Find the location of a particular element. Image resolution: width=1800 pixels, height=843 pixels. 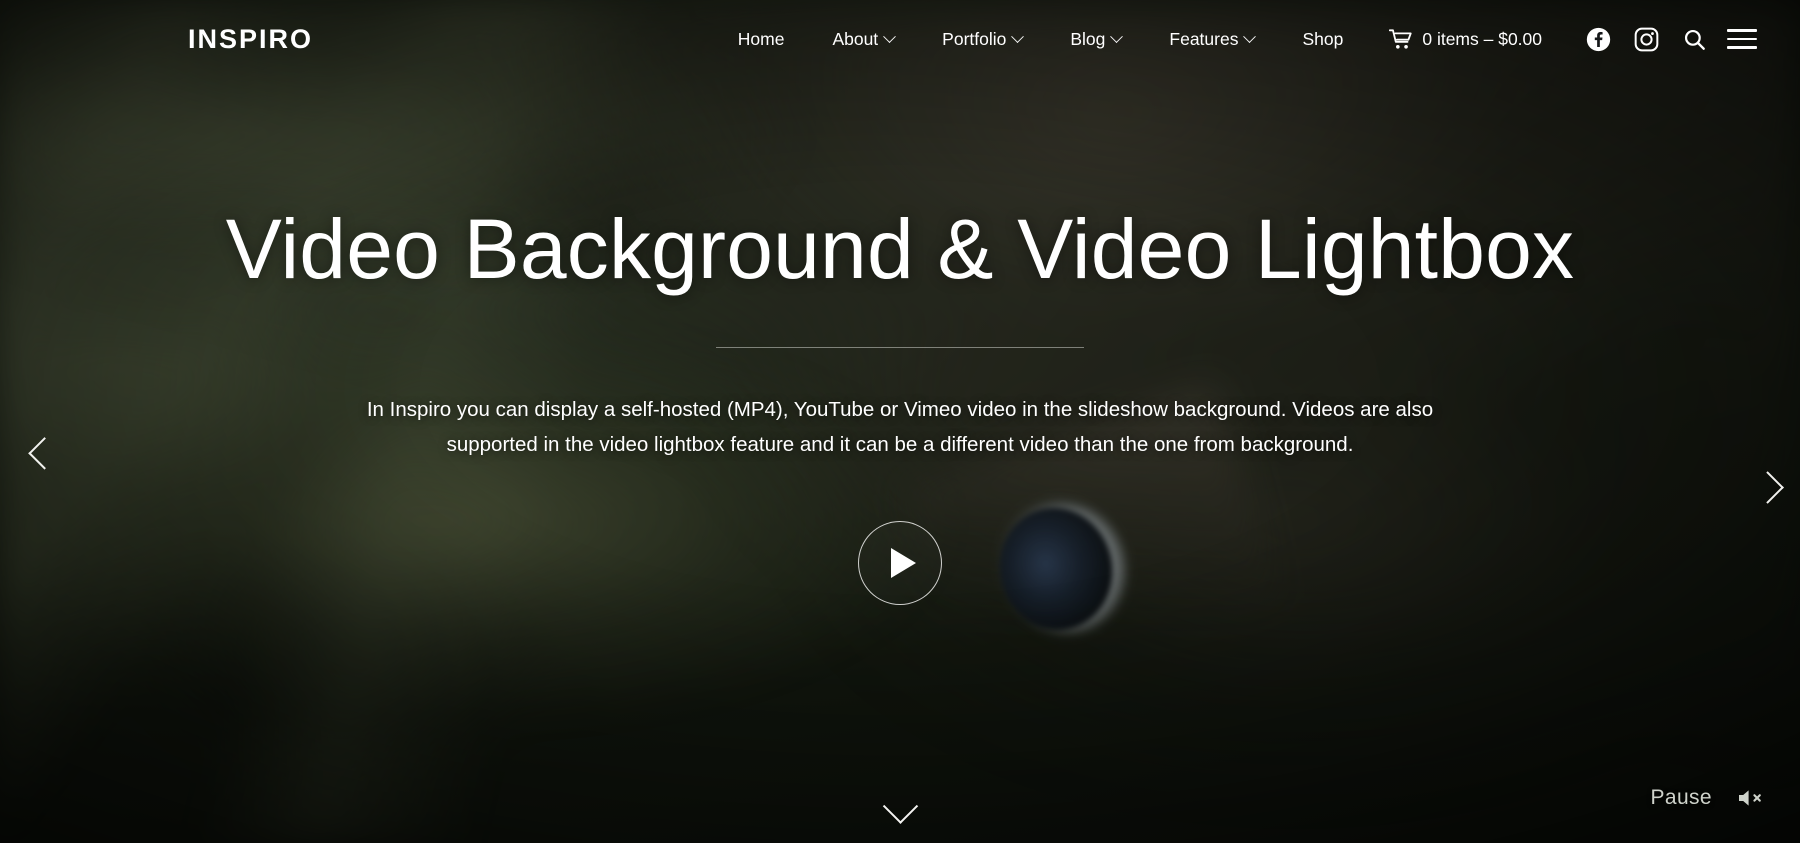

instagram-icon is located at coordinates (1646, 39).